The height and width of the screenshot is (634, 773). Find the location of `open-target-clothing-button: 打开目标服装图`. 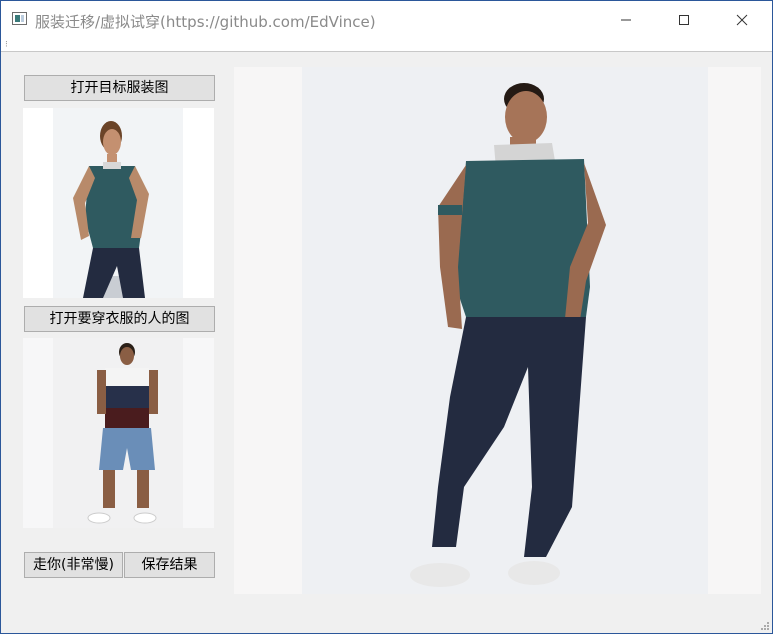

open-target-clothing-button: 打开目标服装图 is located at coordinates (119, 88).